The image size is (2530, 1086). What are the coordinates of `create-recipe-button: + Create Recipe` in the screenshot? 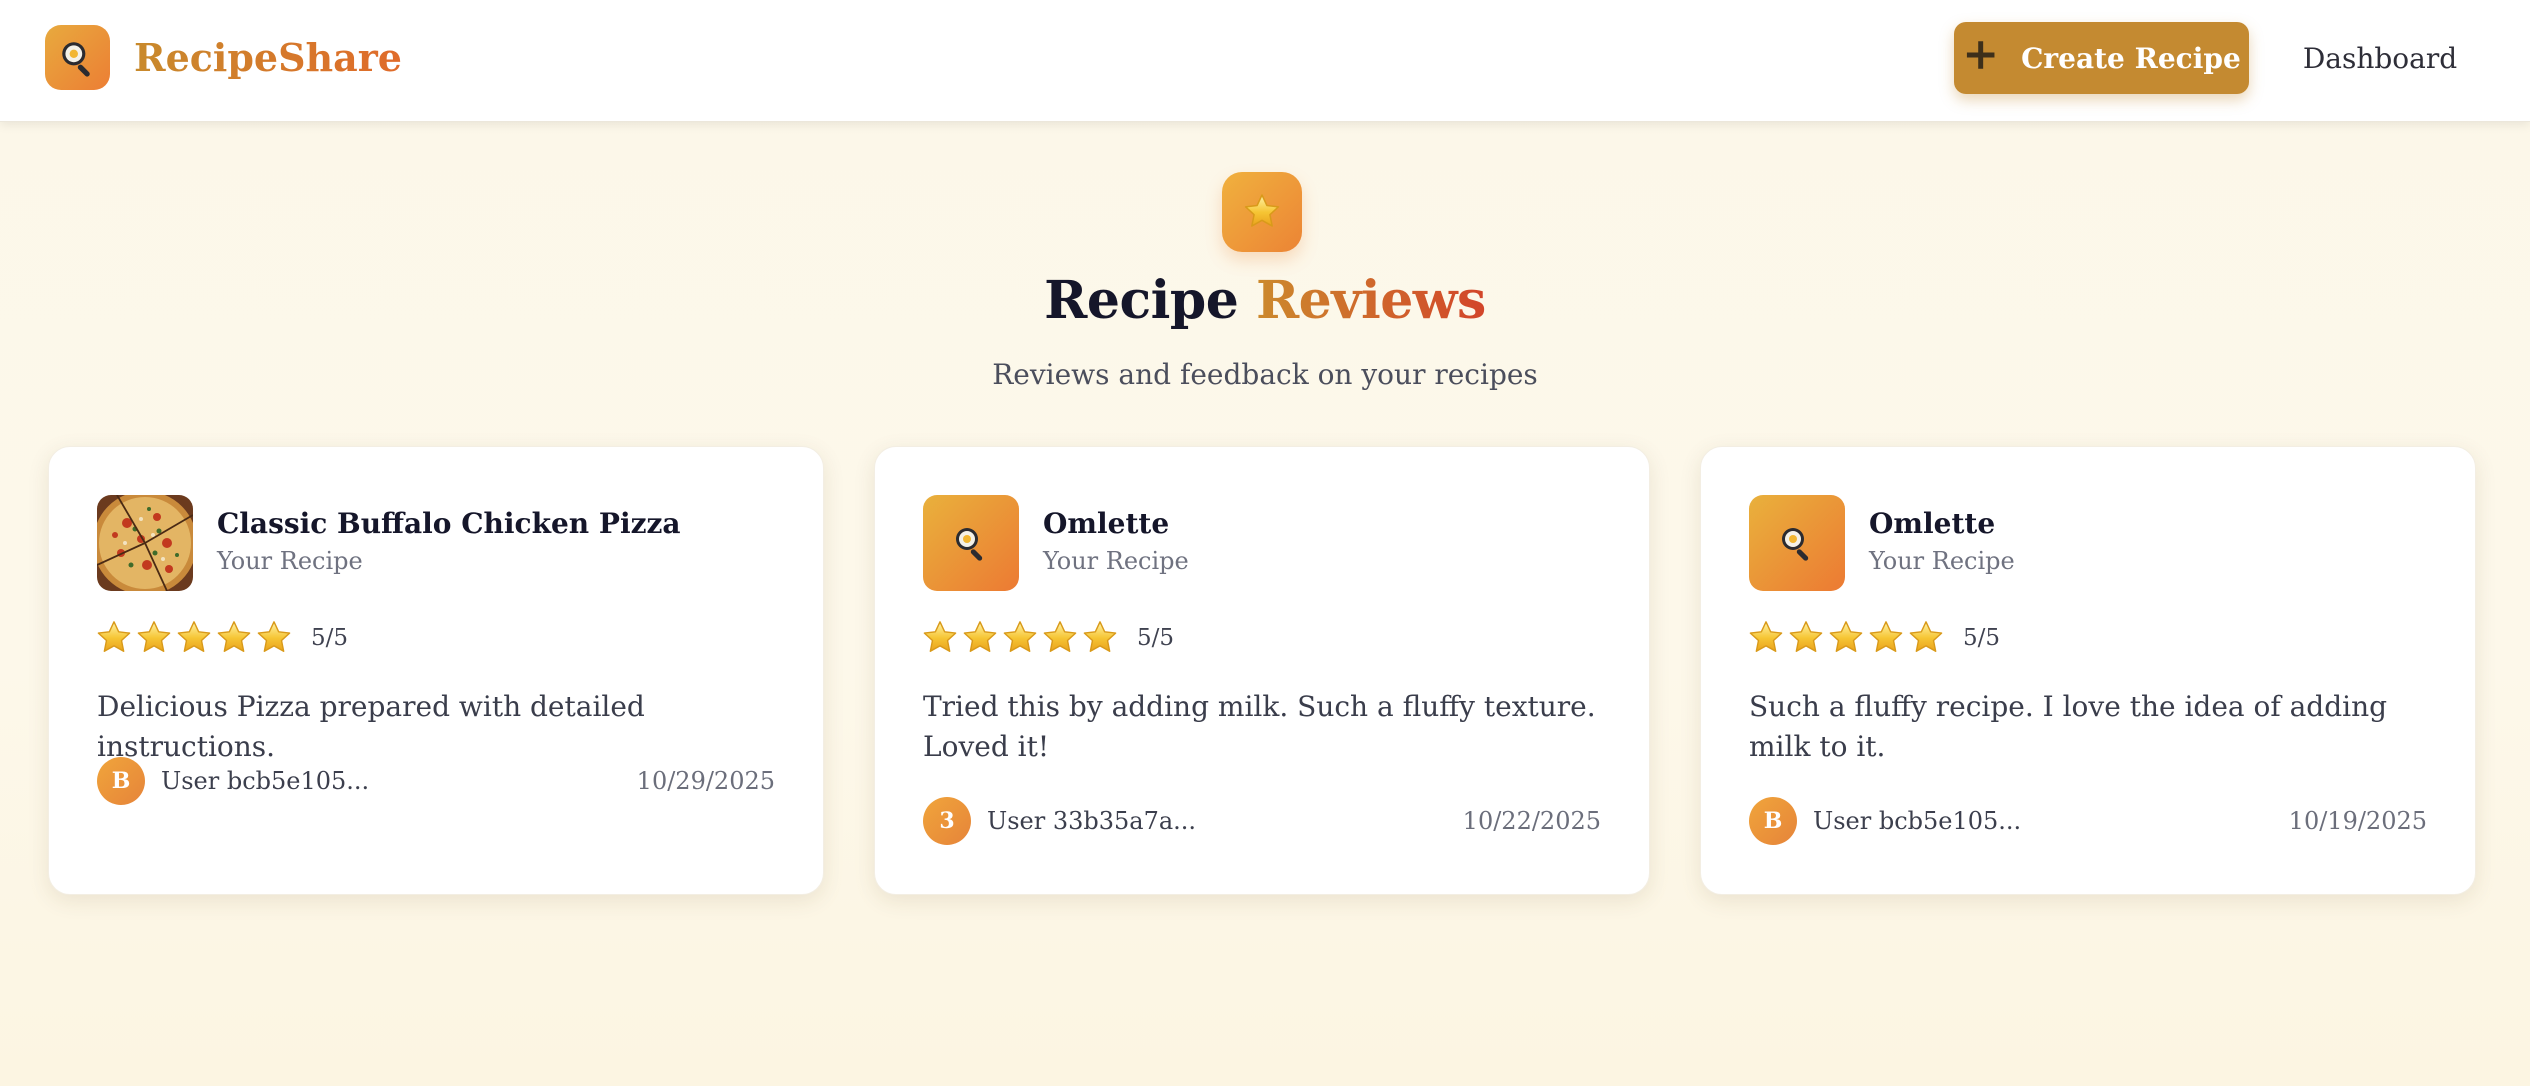 It's located at (2101, 58).